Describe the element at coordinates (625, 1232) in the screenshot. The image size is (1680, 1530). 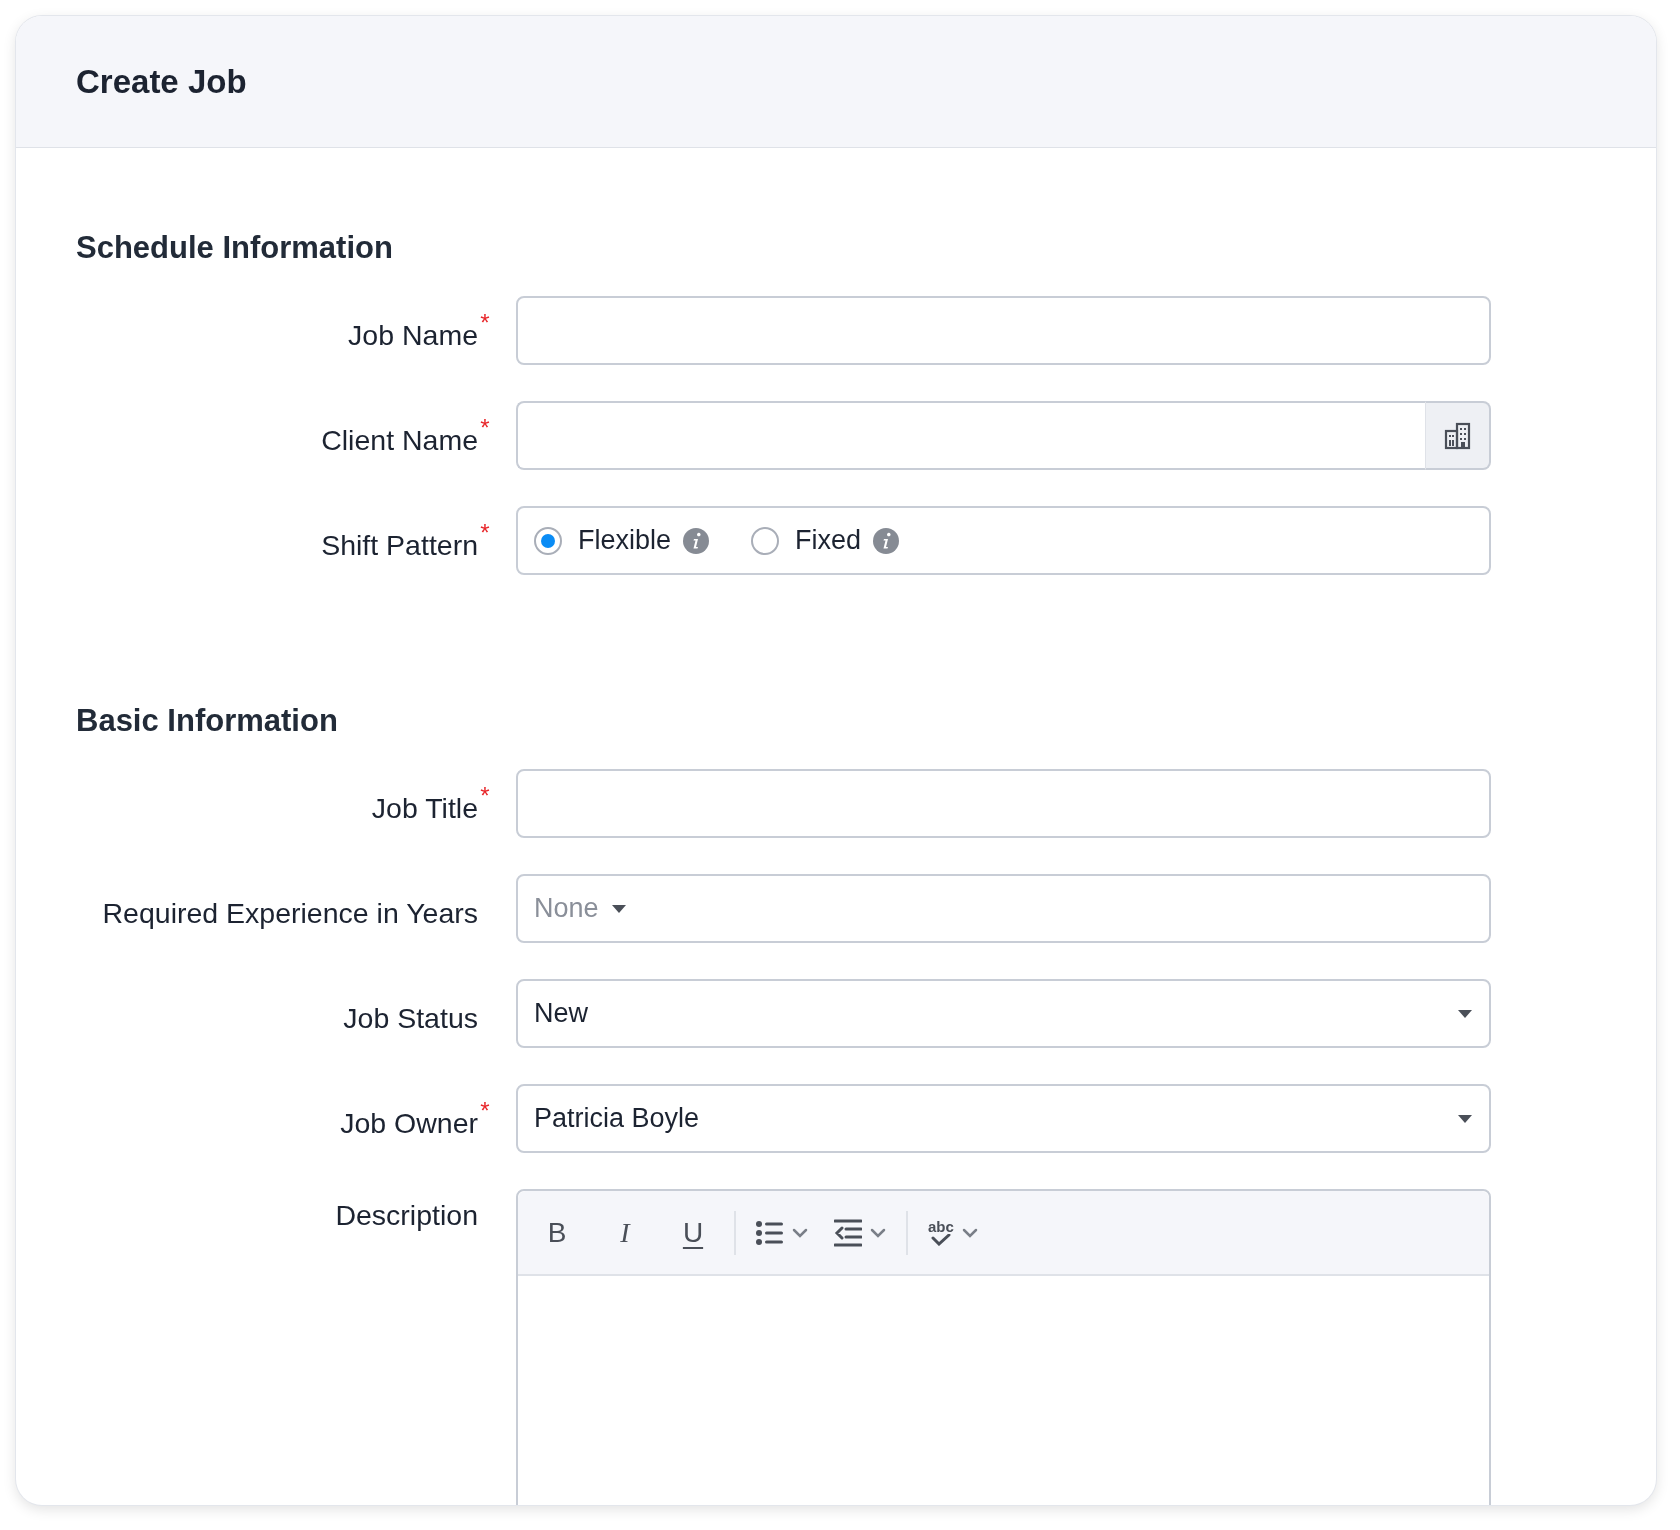
I see `italic-button: I` at that location.